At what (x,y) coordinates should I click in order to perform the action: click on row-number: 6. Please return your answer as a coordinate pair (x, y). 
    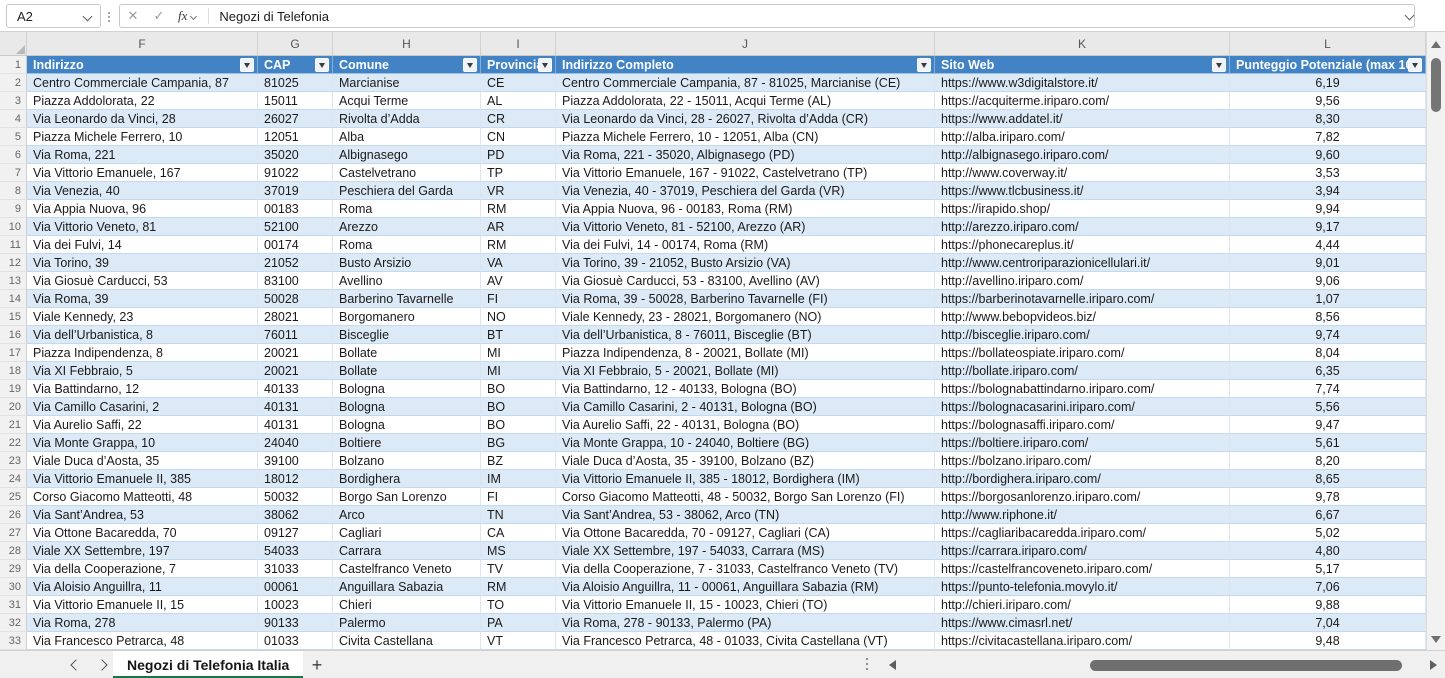
    Looking at the image, I should click on (13, 155).